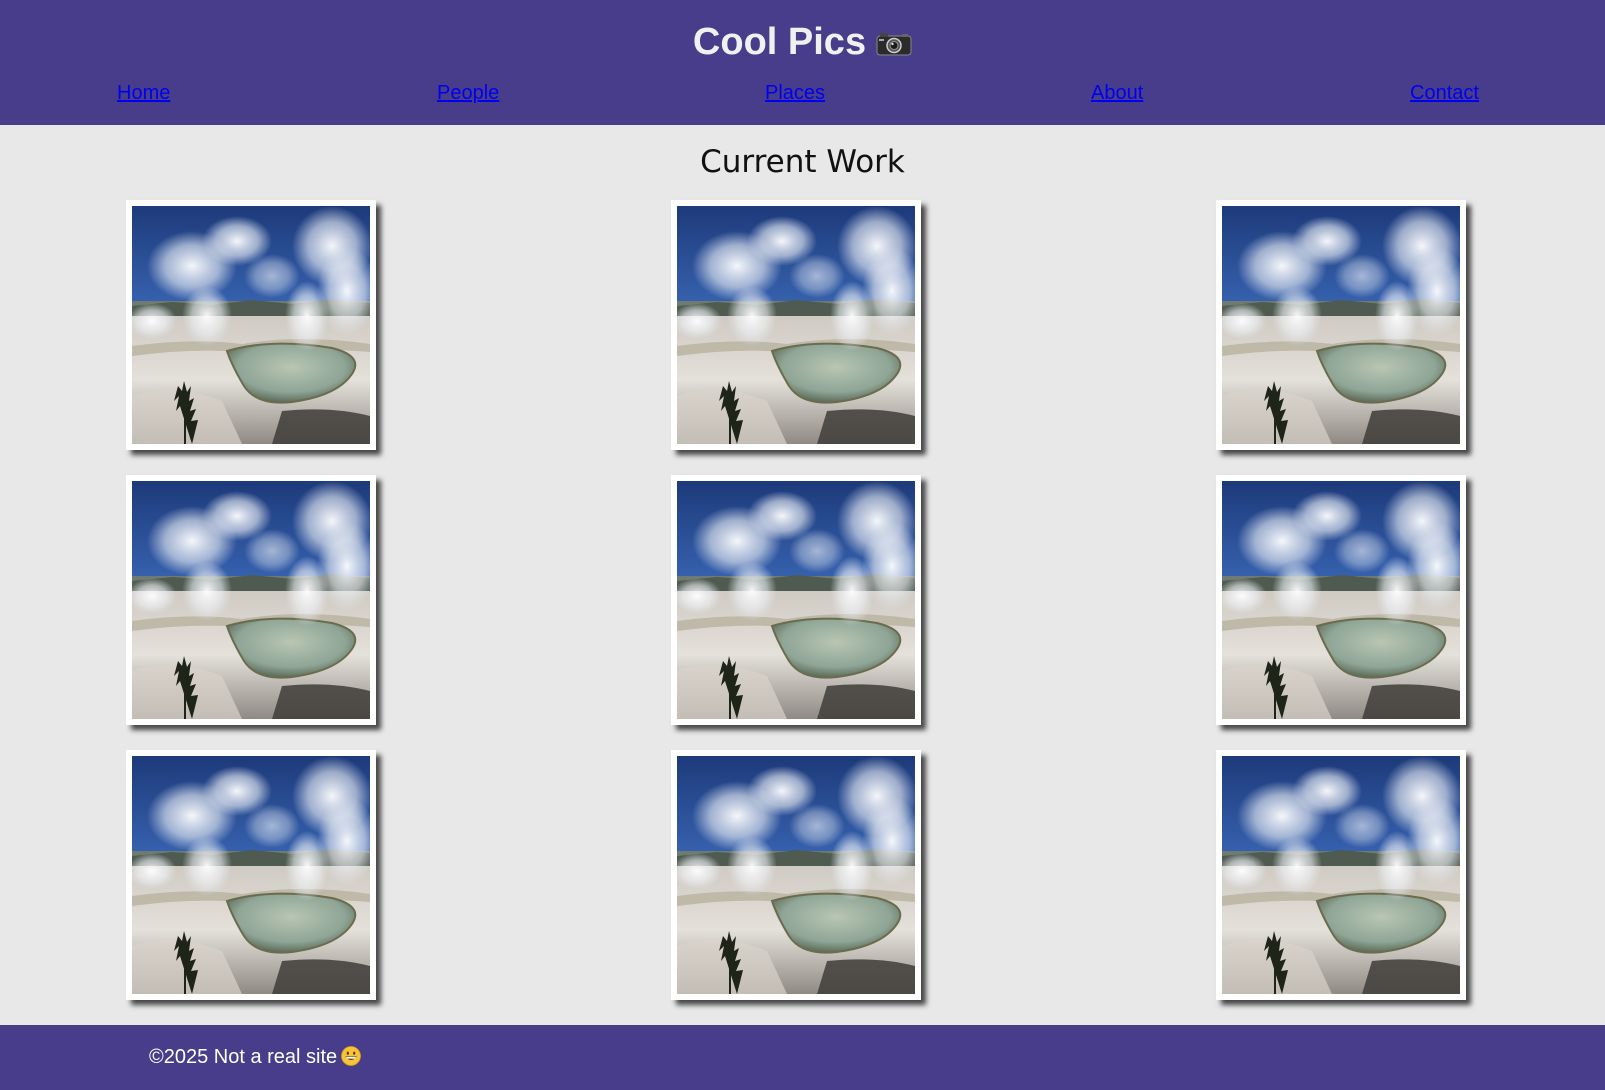 This screenshot has height=1090, width=1605. I want to click on nav-link-contact: Contact, so click(1444, 93).